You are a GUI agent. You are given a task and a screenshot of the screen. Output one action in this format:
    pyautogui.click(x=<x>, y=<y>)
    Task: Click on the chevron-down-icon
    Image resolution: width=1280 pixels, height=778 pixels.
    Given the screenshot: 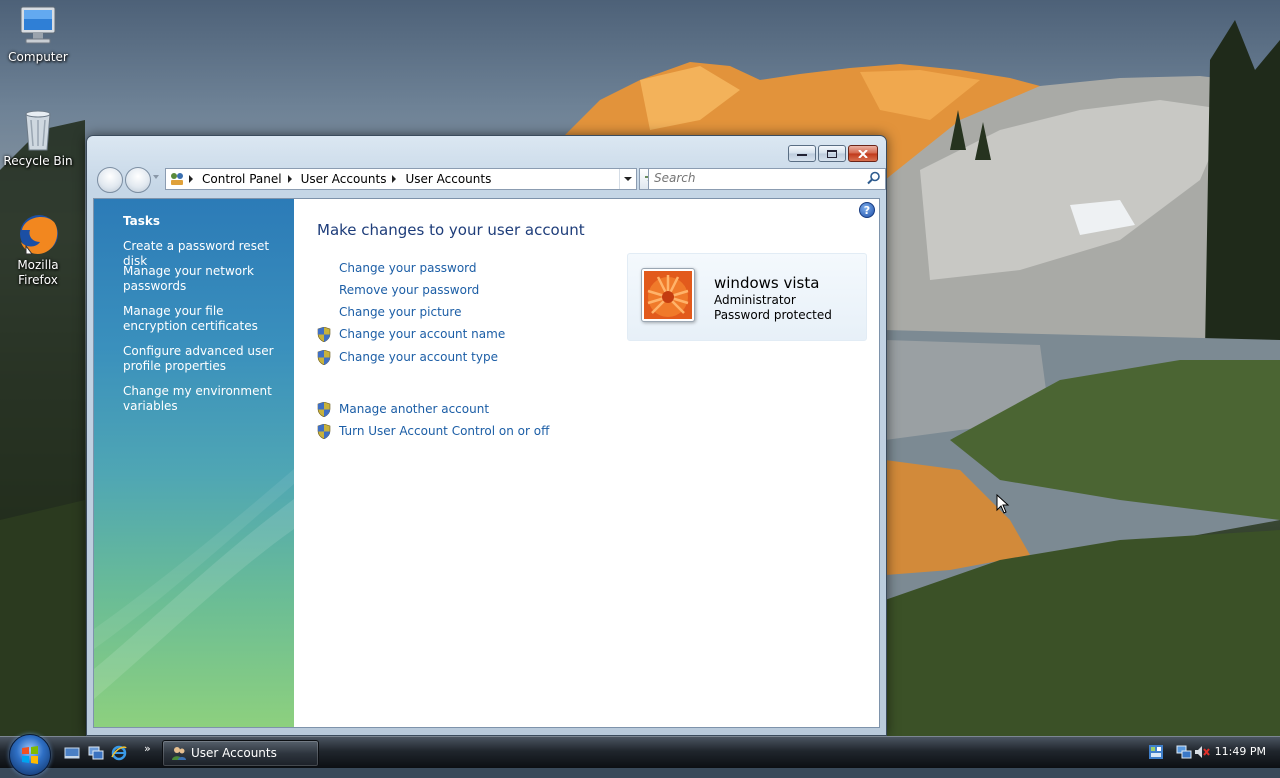 What is the action you would take?
    pyautogui.click(x=628, y=179)
    